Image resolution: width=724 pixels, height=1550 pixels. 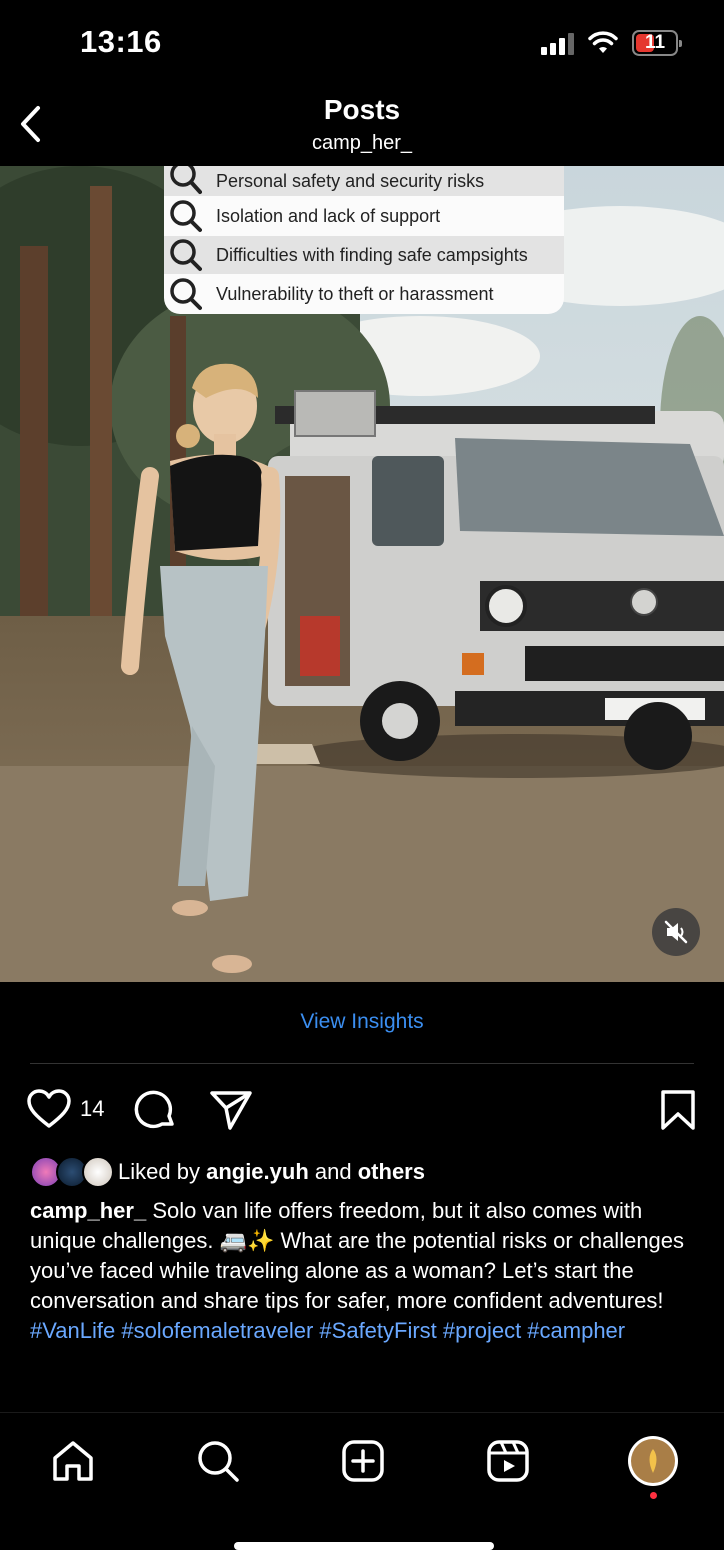 I want to click on like-action: 14, so click(x=65, y=1109).